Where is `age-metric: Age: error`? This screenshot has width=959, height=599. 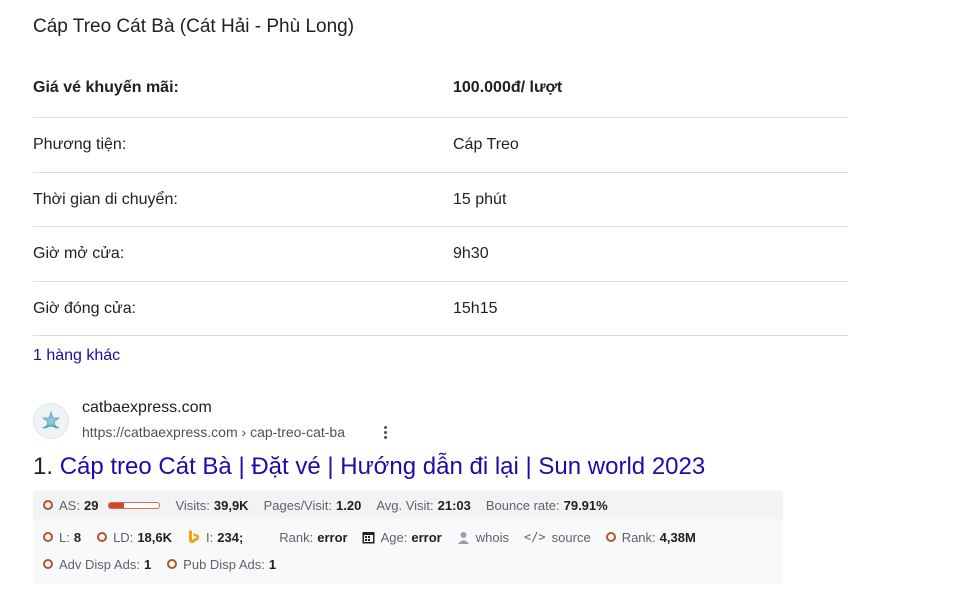 age-metric: Age: error is located at coordinates (402, 537).